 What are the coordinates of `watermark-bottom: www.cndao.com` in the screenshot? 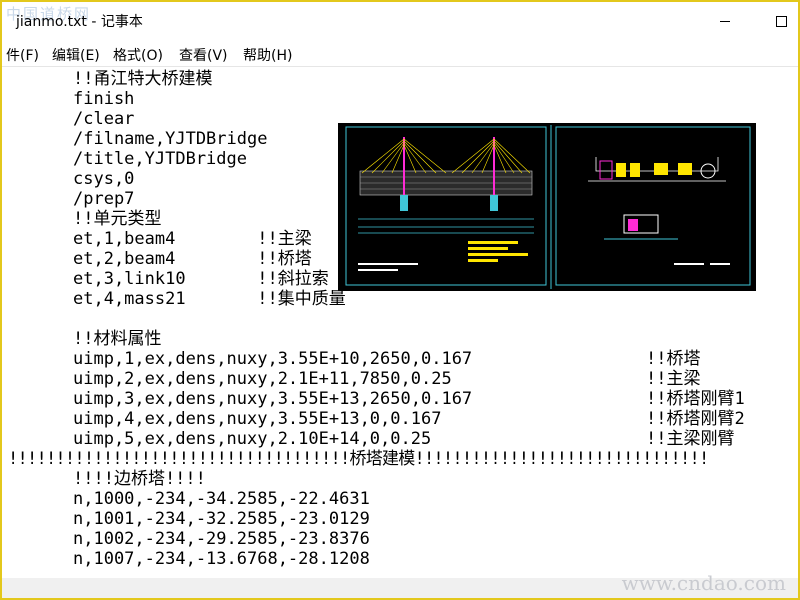 It's located at (703, 583).